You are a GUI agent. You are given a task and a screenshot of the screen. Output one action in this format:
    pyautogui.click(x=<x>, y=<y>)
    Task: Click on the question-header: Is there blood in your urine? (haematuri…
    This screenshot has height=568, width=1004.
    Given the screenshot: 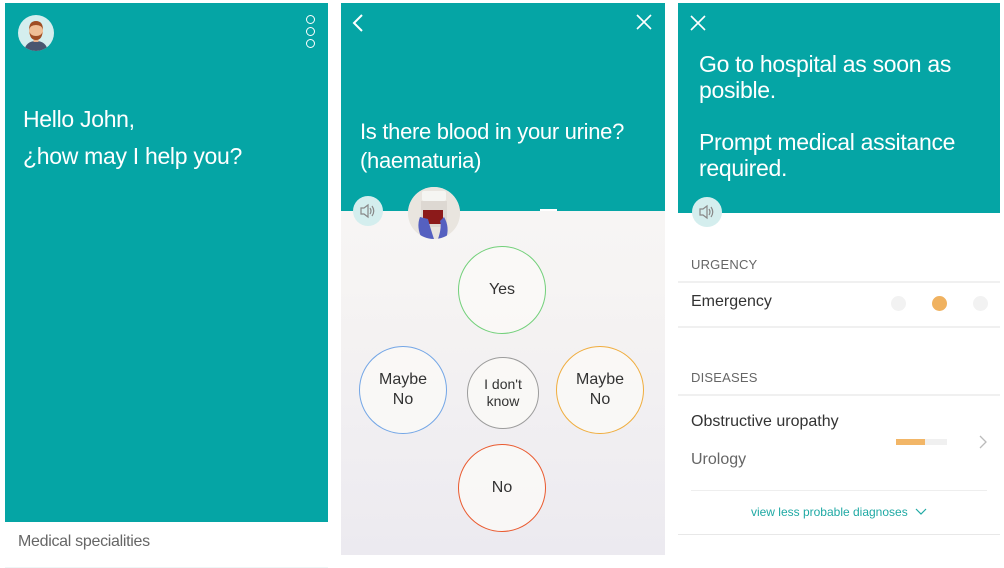 What is the action you would take?
    pyautogui.click(x=503, y=107)
    